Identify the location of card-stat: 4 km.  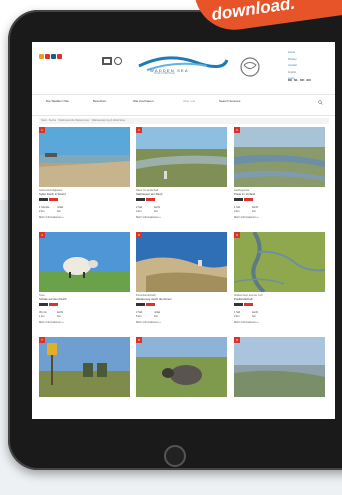
(139, 211).